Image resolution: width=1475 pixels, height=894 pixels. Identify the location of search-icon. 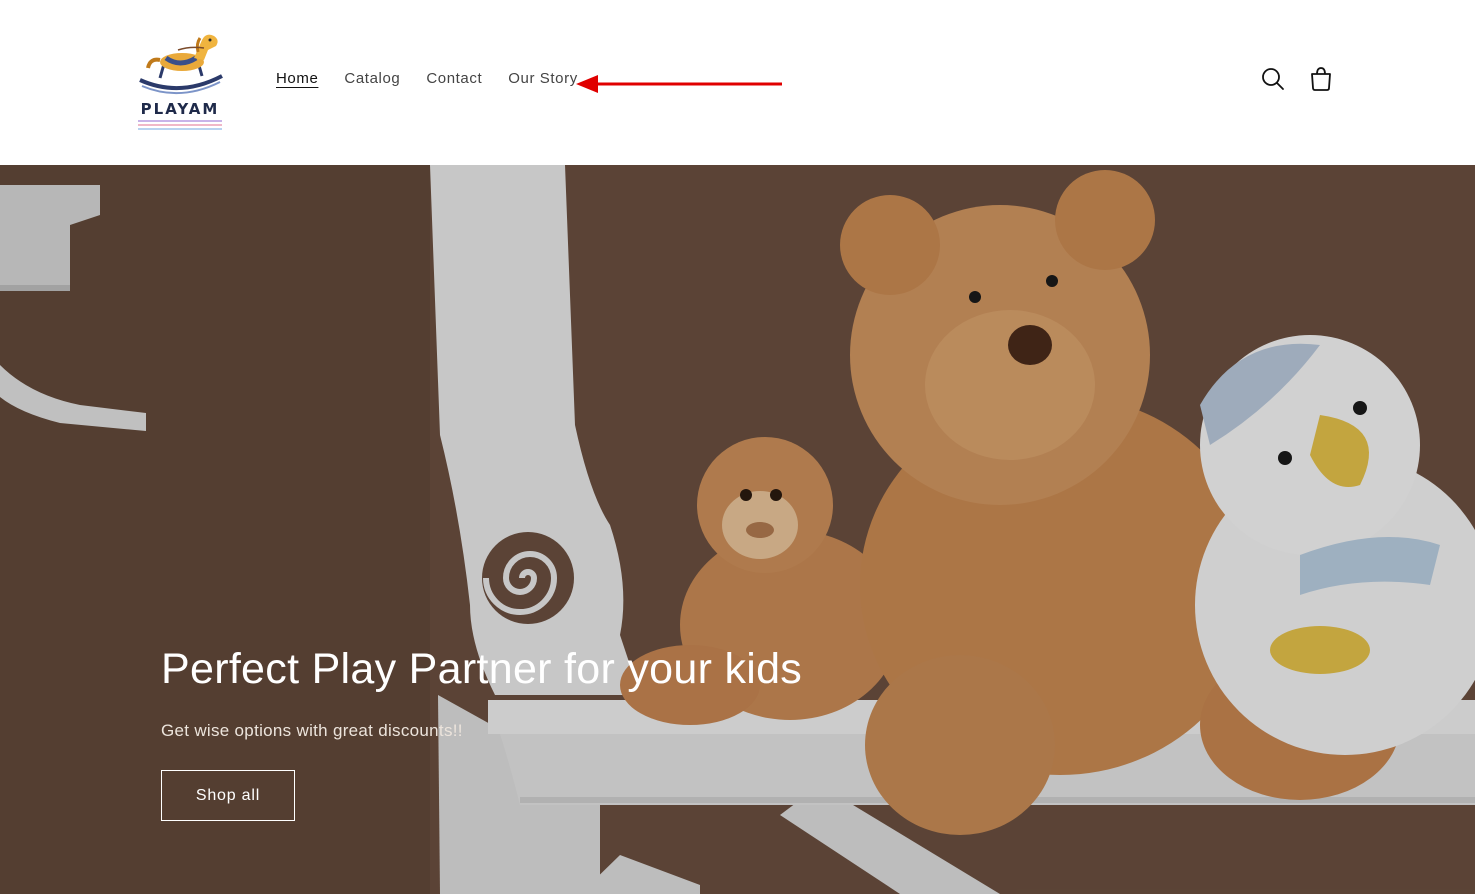
(1273, 79).